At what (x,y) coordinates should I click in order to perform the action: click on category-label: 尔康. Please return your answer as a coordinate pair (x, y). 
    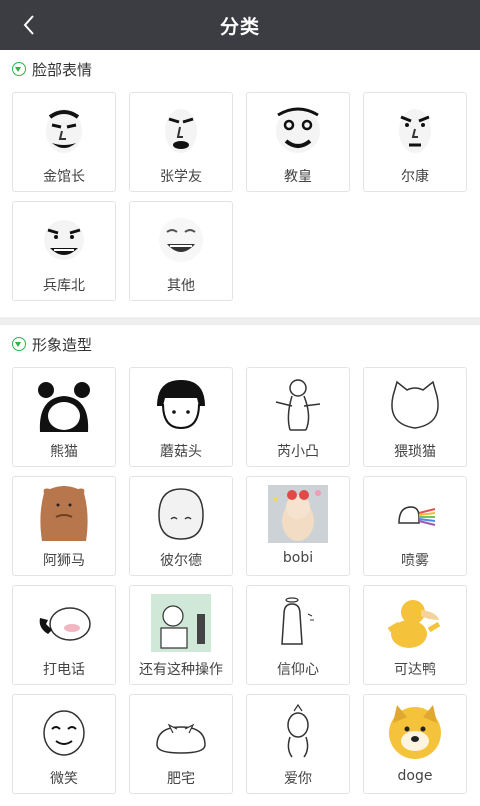
    Looking at the image, I should click on (415, 177).